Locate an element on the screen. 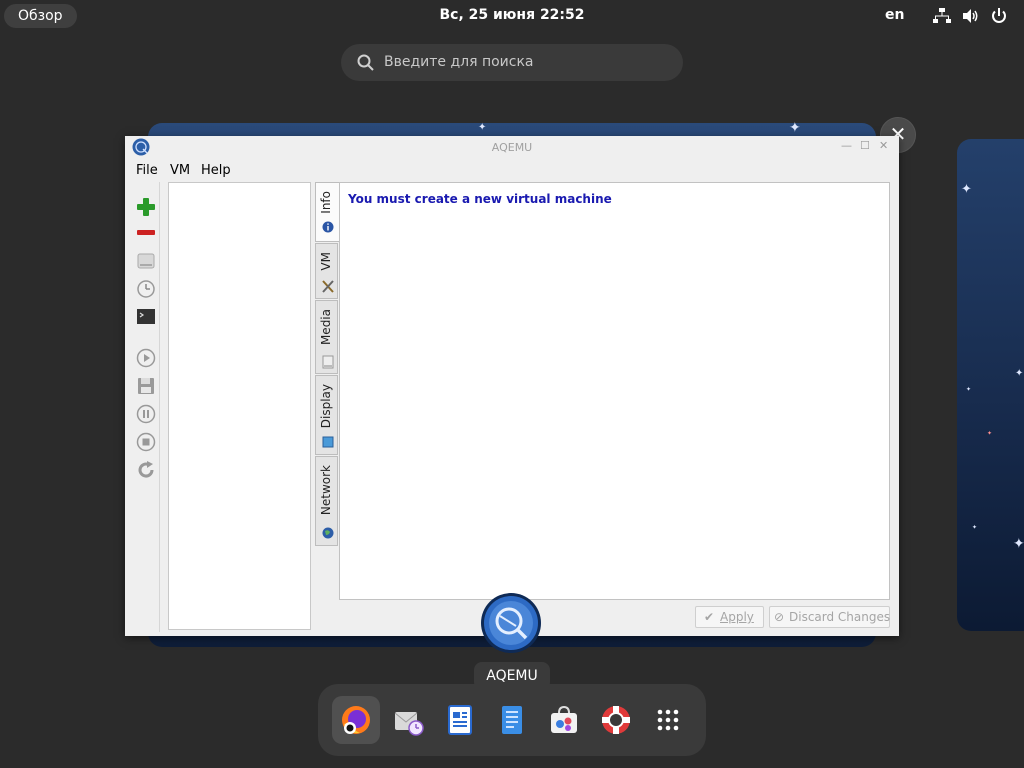  apply-button: ✔ Apply is located at coordinates (729, 617).